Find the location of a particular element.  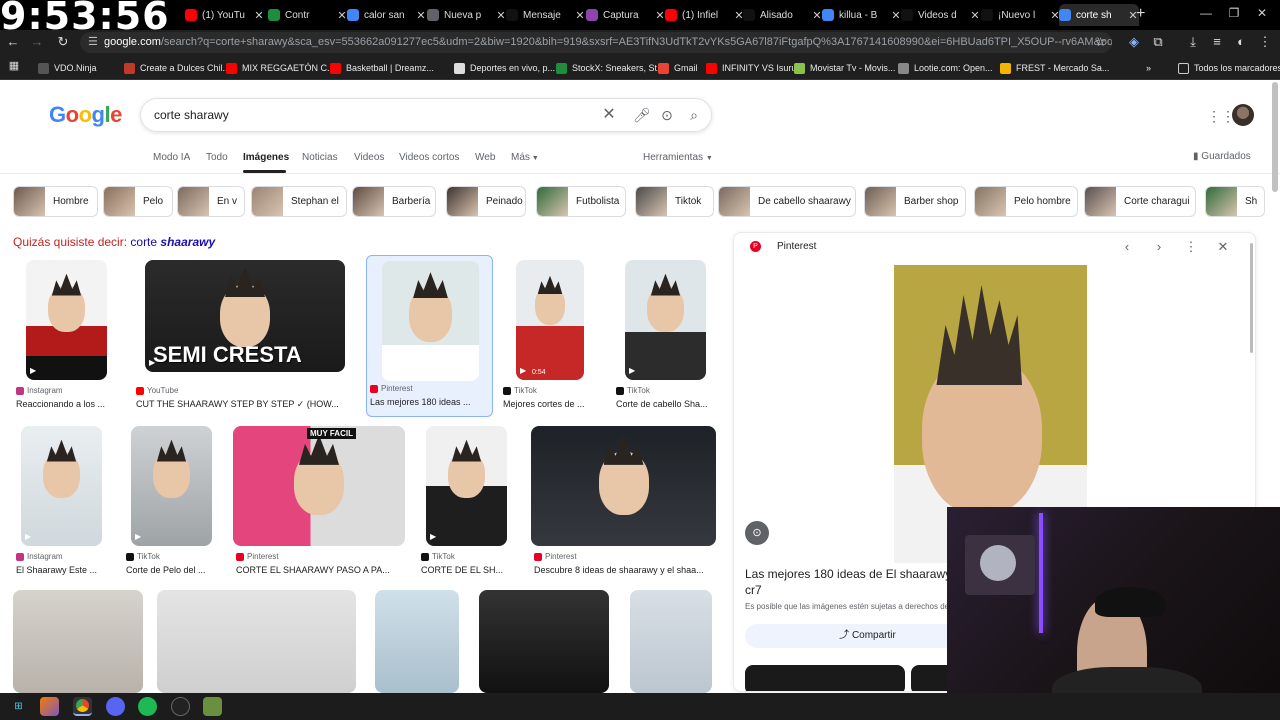

nav-tab: Web is located at coordinates (485, 157).